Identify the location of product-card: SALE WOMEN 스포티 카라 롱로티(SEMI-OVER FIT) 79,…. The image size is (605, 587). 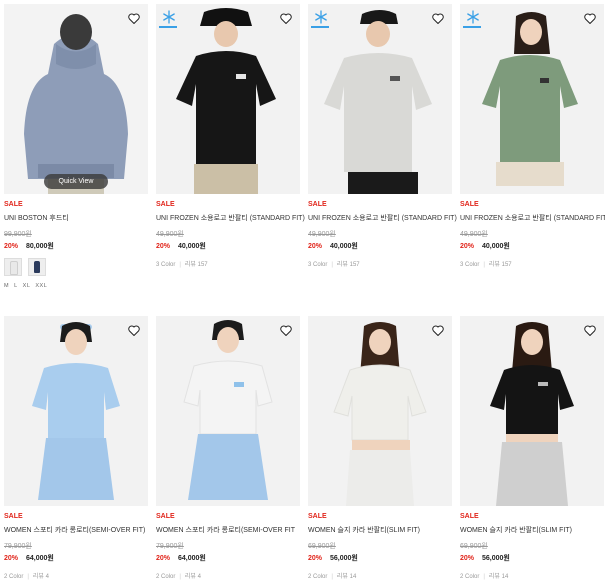
(76, 448).